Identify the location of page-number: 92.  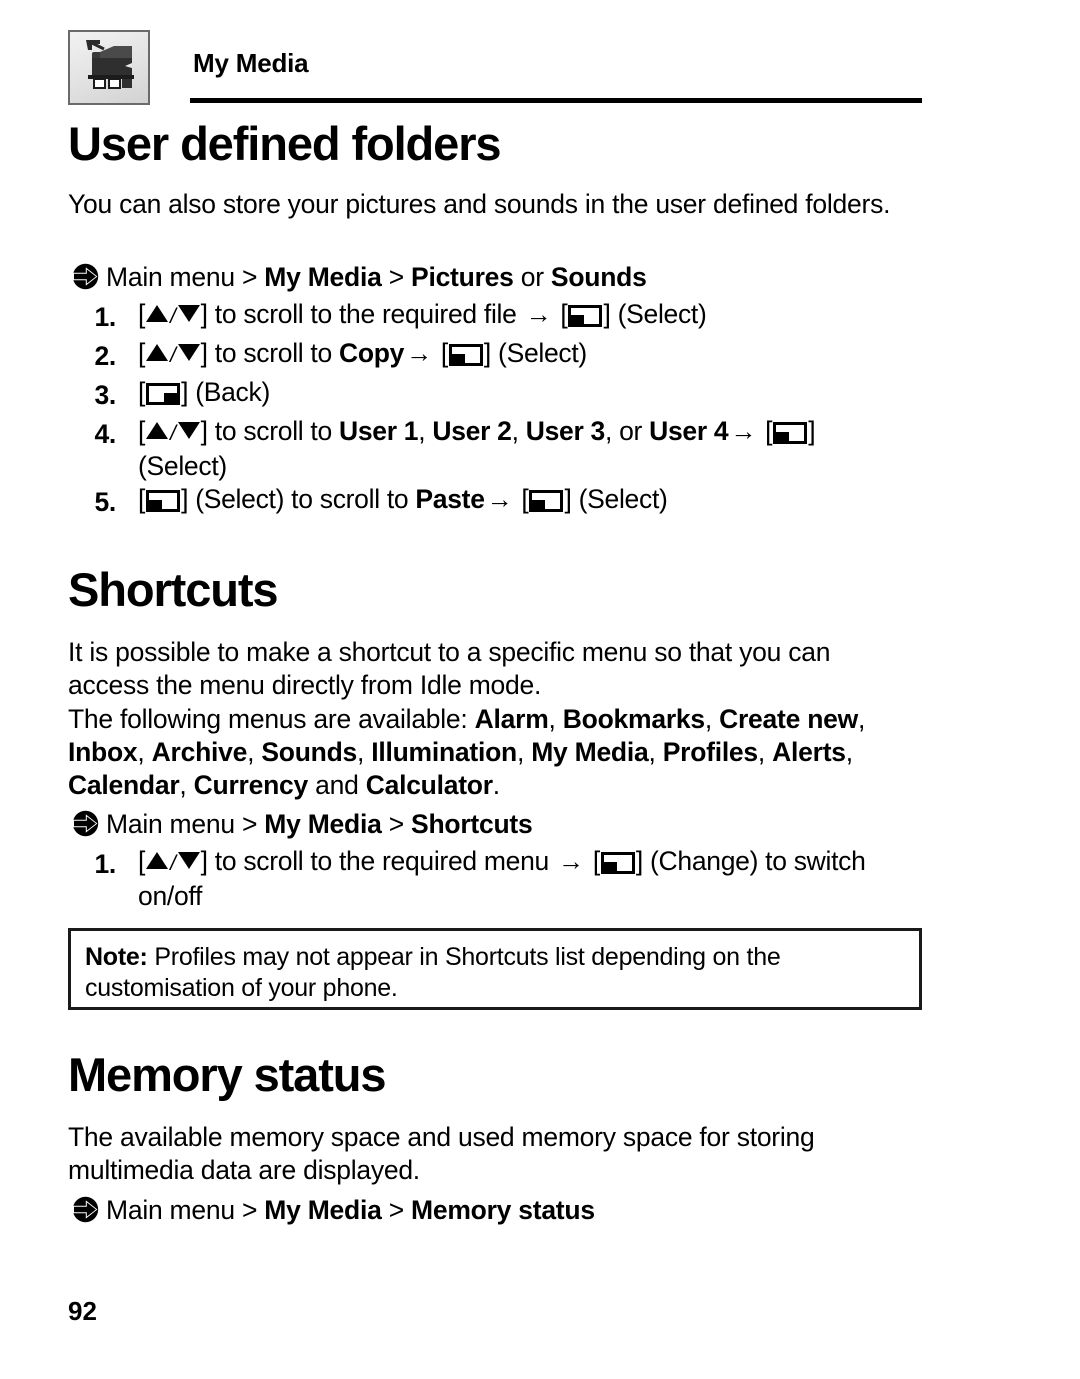
(82, 1311).